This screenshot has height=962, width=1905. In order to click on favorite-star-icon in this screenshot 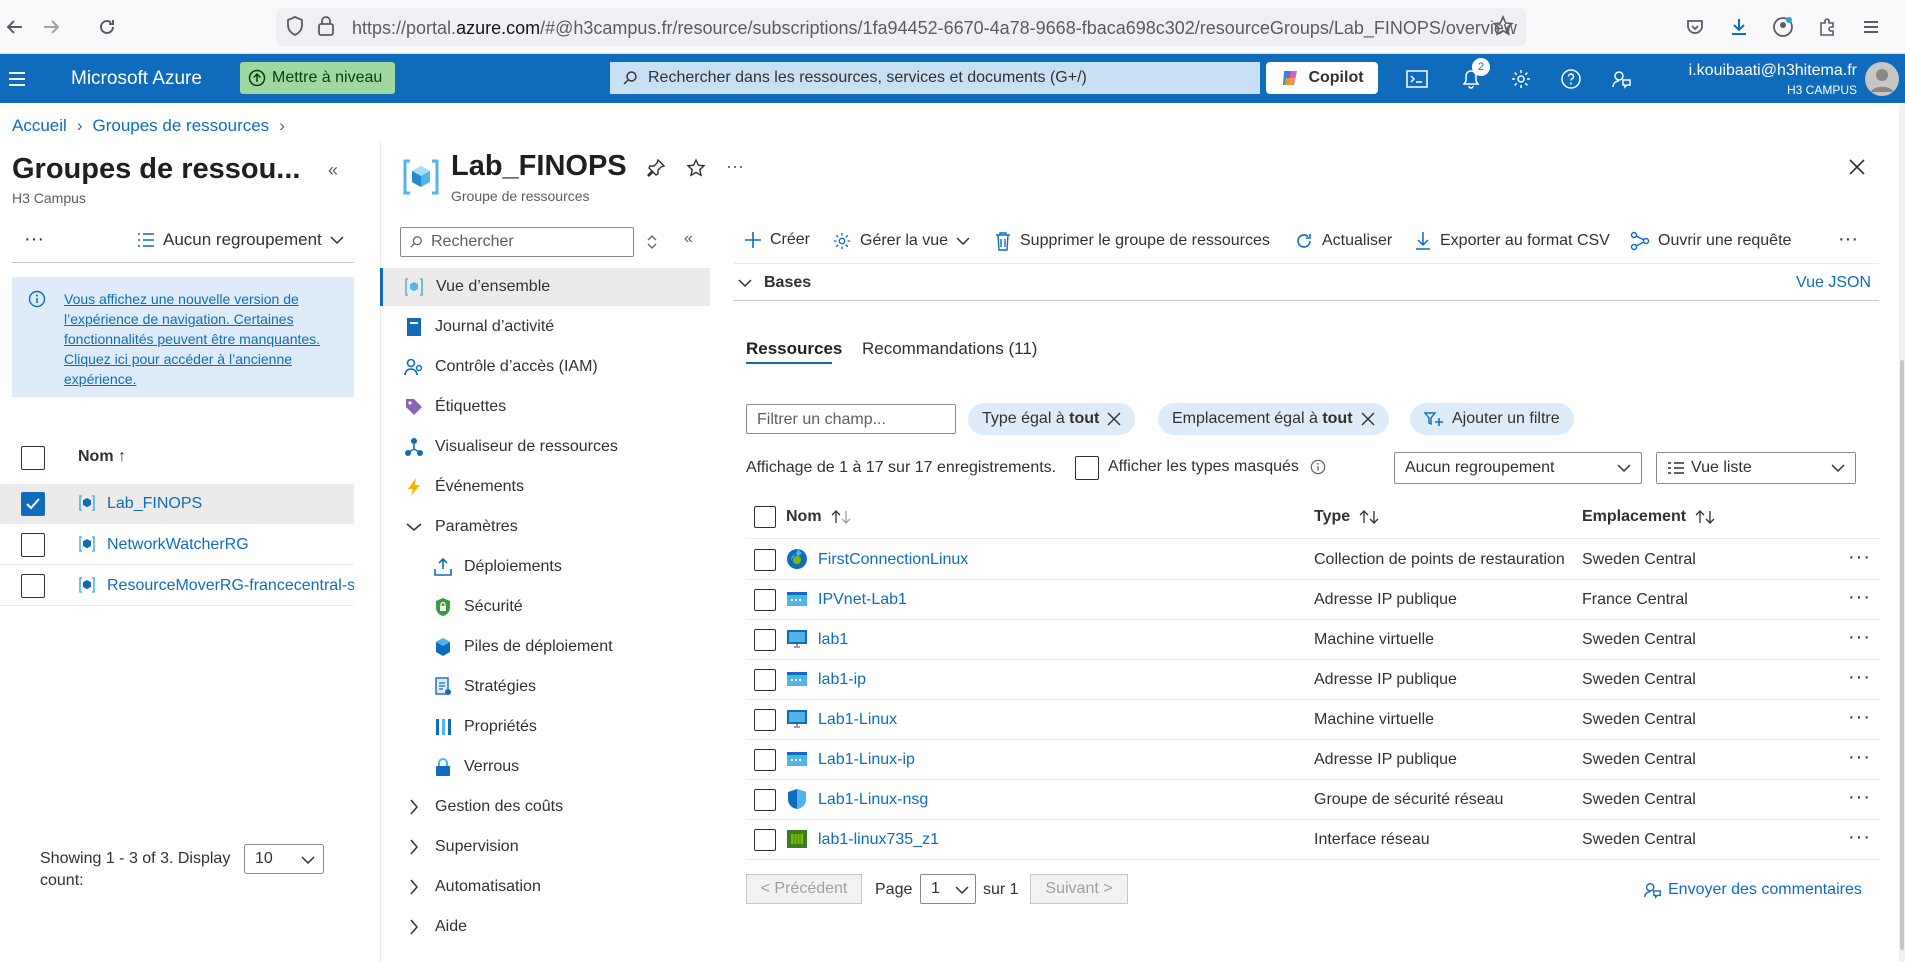, I will do `click(696, 168)`.